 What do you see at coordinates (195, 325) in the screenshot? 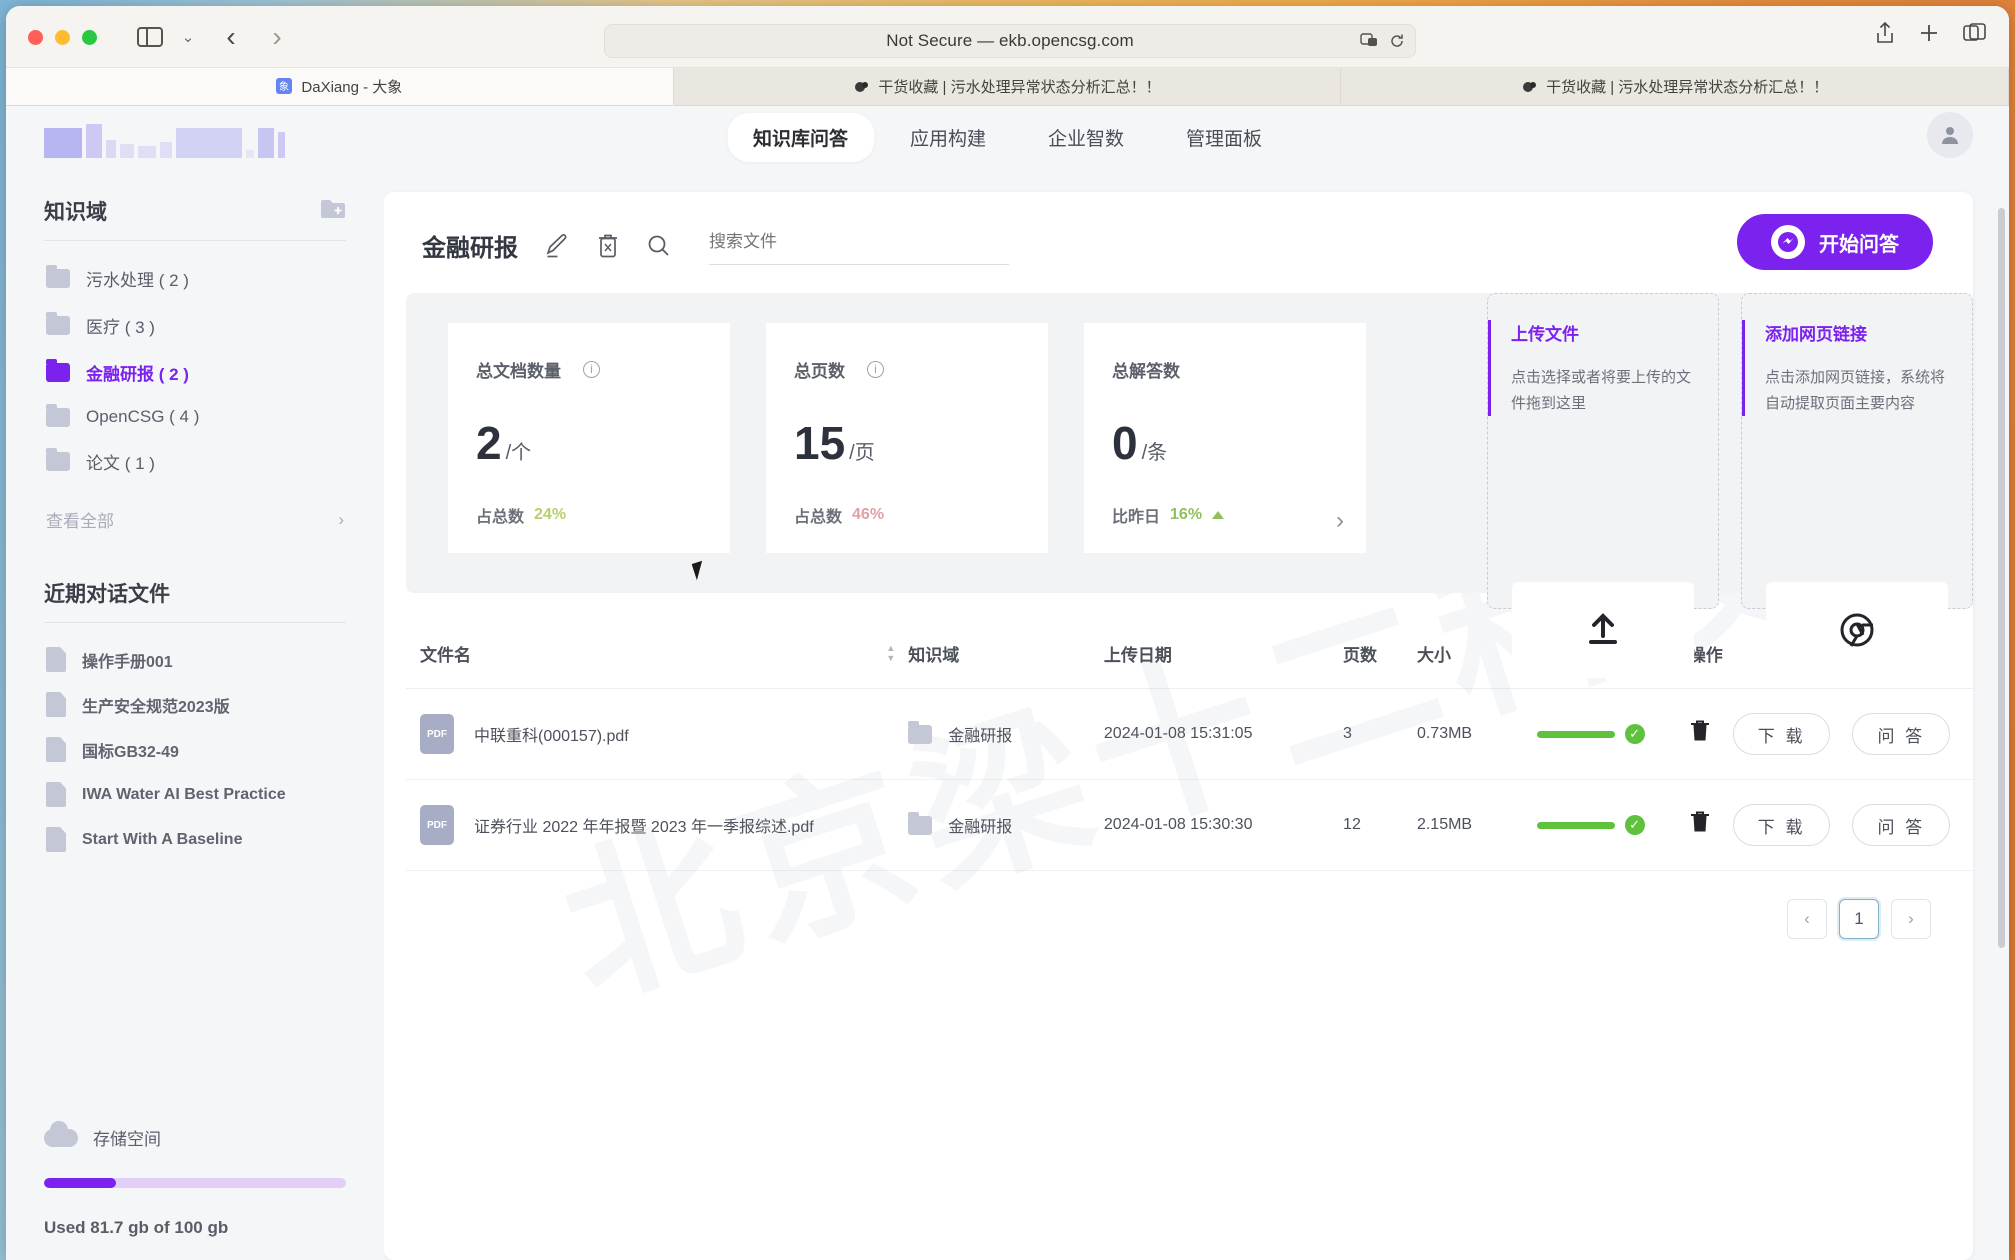
I see `sidebar-item-medical: 医疗 ( 3 )` at bounding box center [195, 325].